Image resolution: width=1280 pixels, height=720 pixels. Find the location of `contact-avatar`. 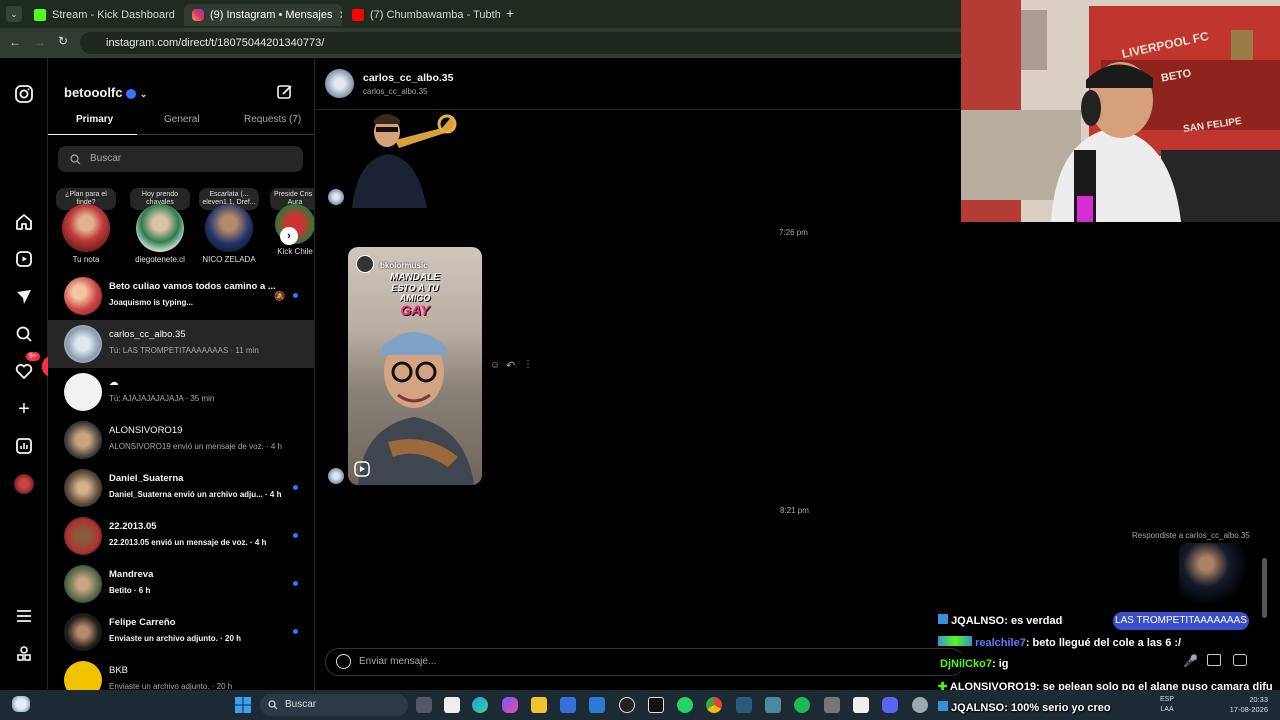

contact-avatar is located at coordinates (339, 83).